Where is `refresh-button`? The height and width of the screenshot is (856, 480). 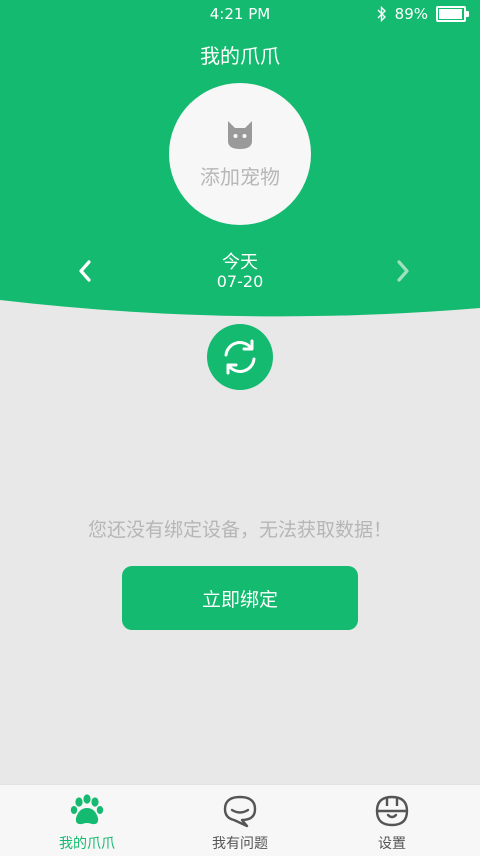 refresh-button is located at coordinates (240, 357).